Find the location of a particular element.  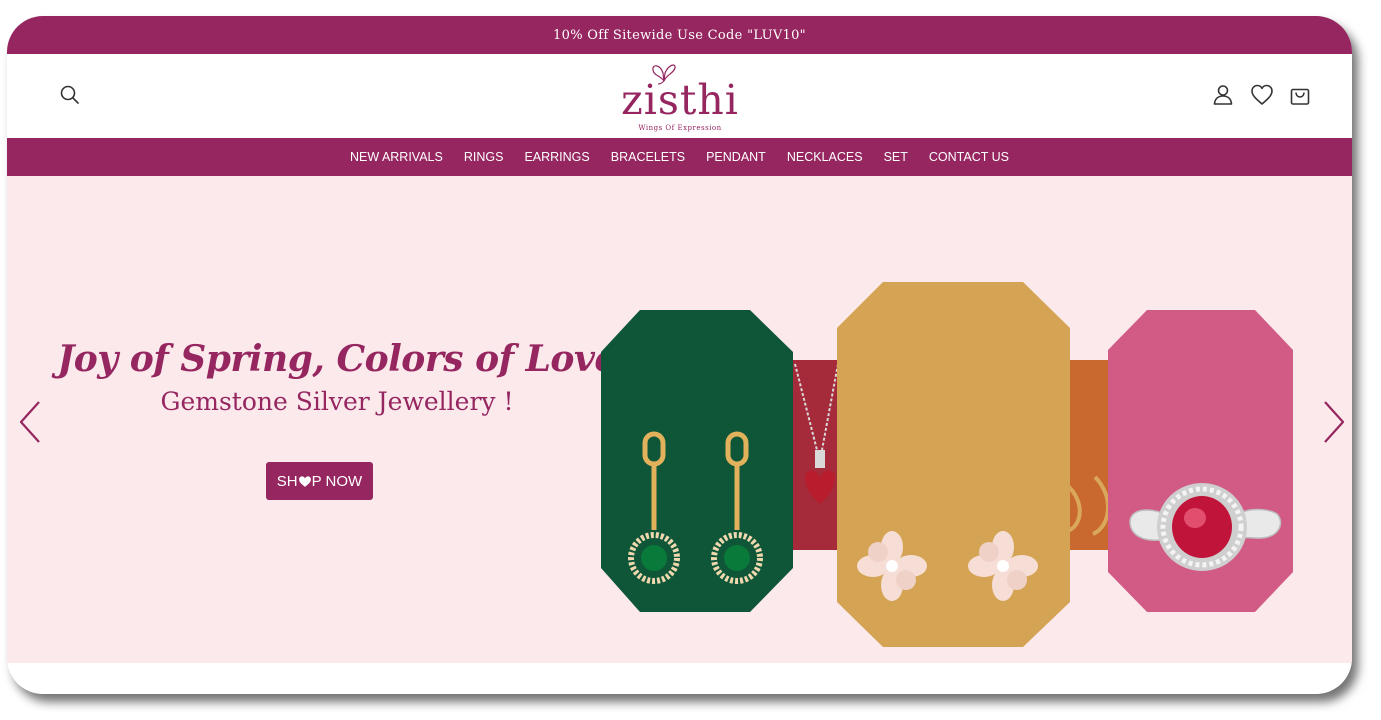

hero-headline: Joy of Spring, Colors of Love is located at coordinates (337, 359).